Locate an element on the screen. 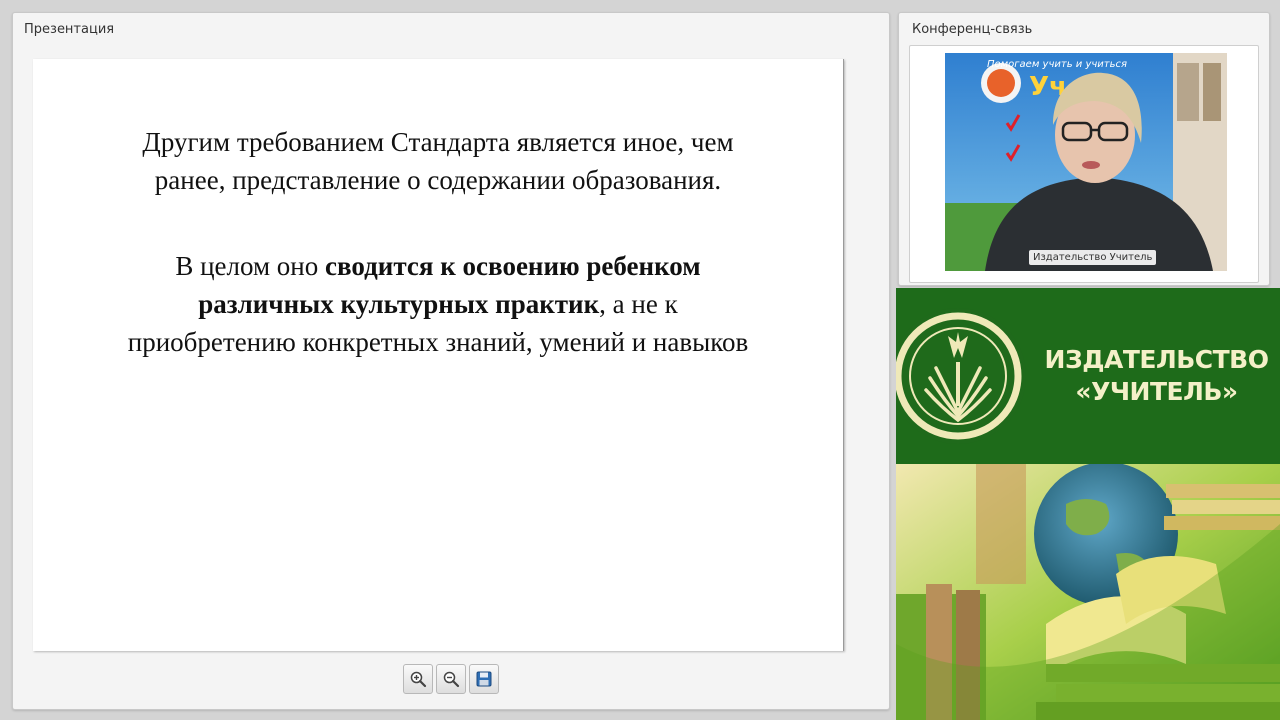  books-globe-illustration is located at coordinates (1088, 592).